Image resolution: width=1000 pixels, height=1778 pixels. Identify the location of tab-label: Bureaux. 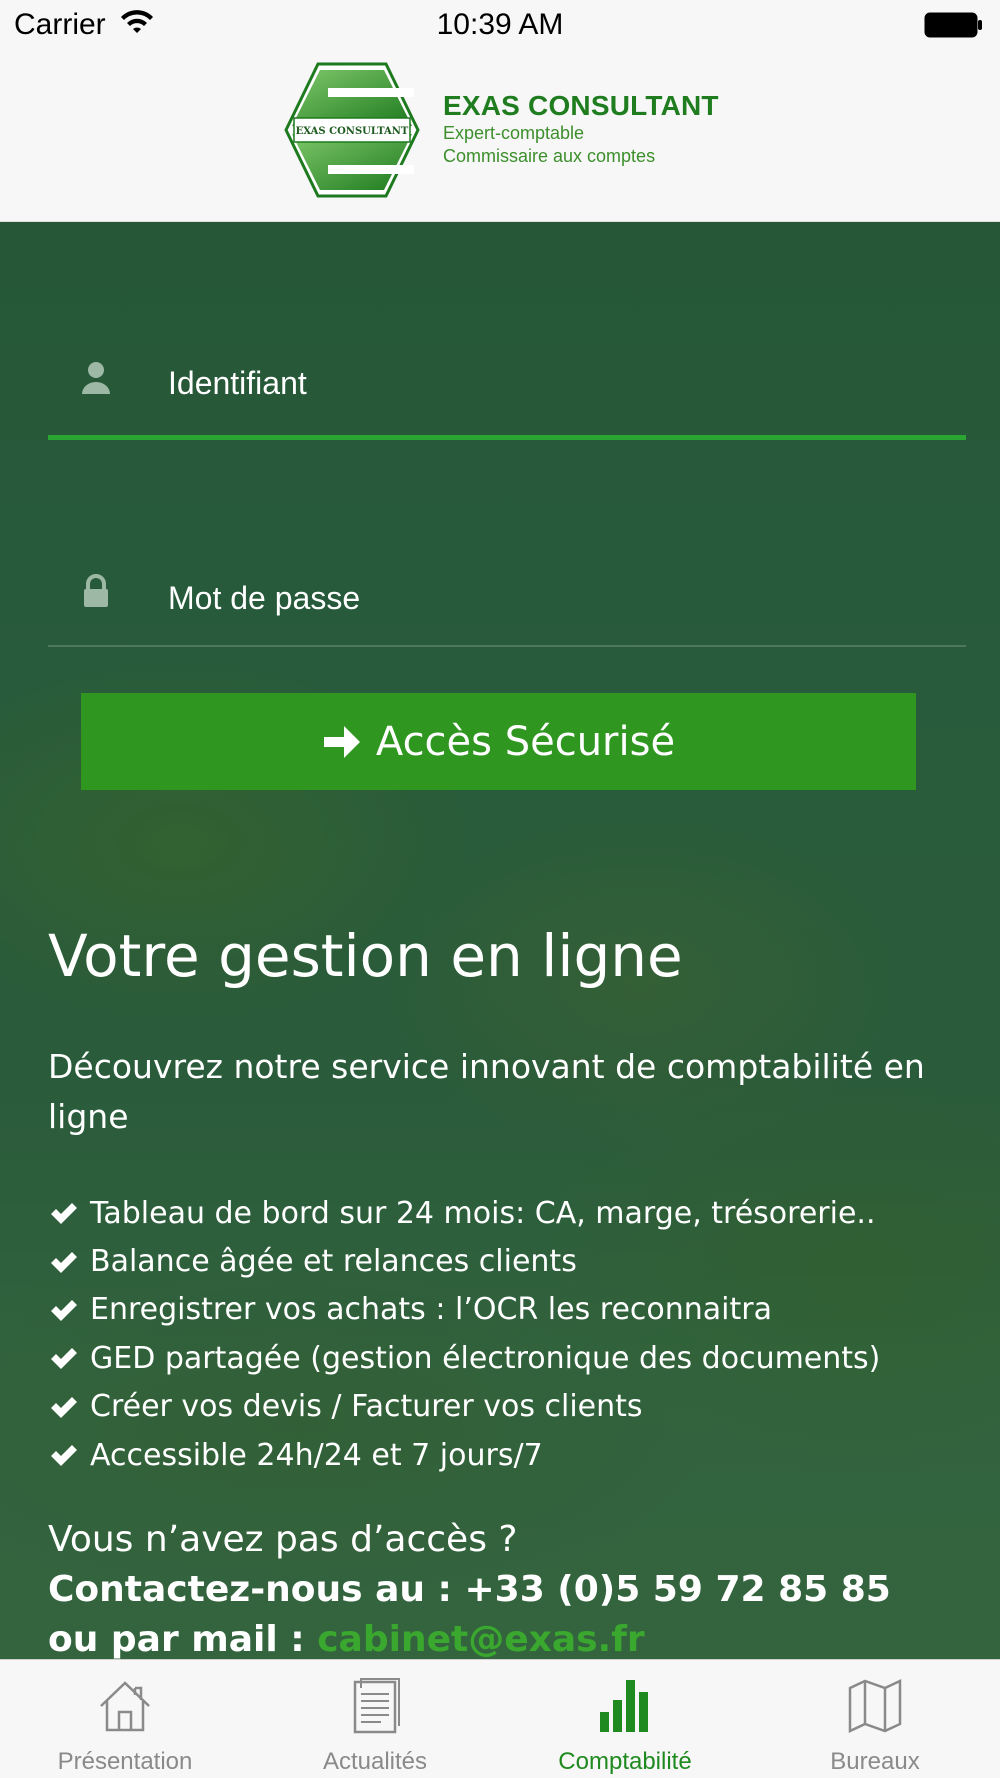
(875, 1761).